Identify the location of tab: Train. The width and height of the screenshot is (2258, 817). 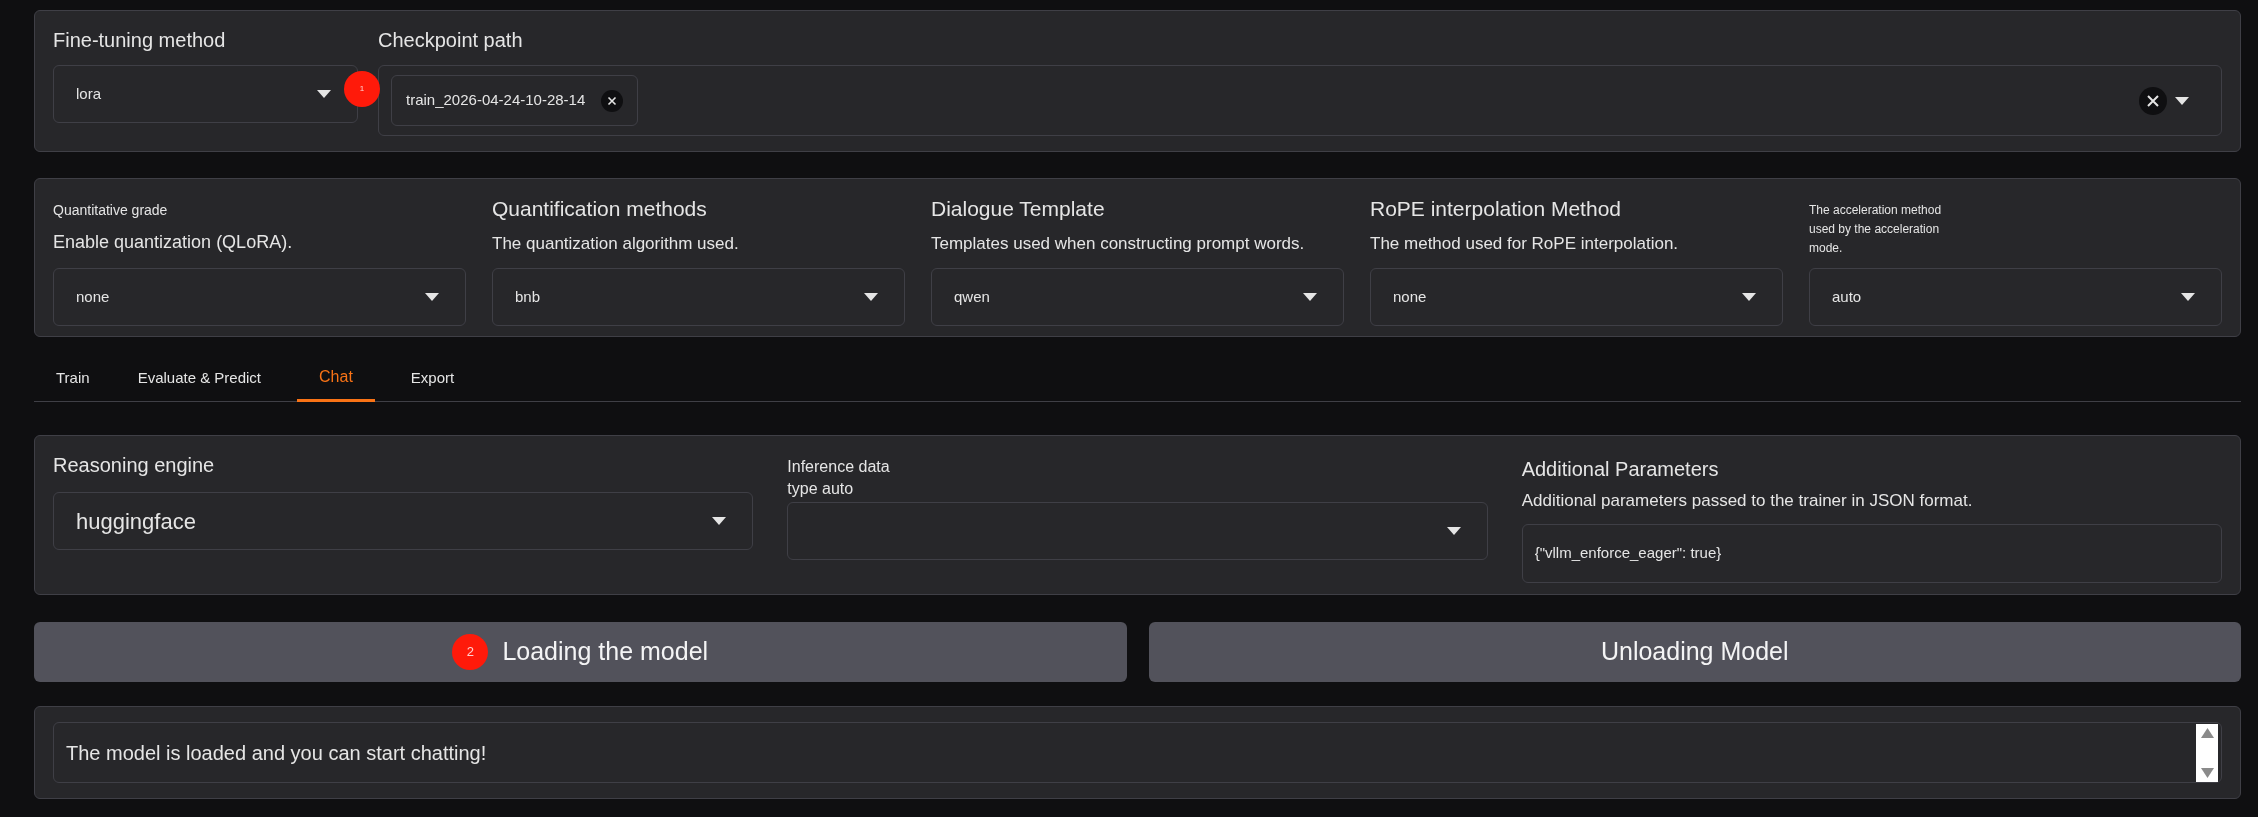
(73, 384).